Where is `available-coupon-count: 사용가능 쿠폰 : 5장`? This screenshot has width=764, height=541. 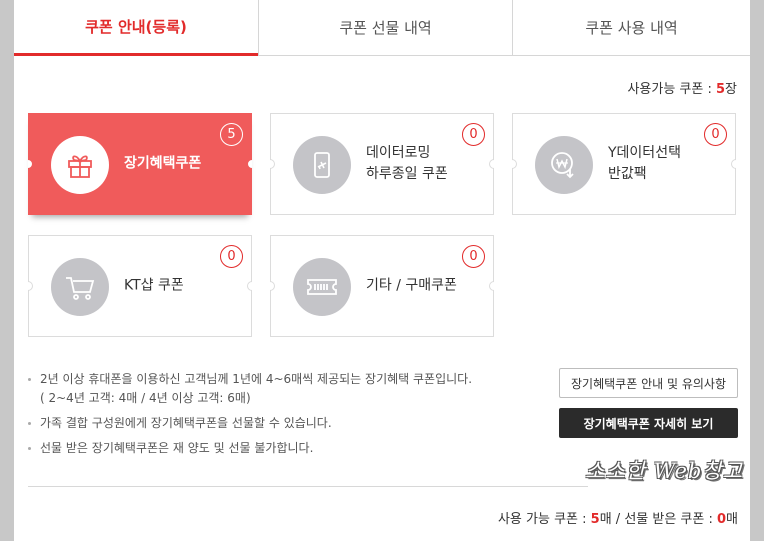 available-coupon-count: 사용가능 쿠폰 : 5장 is located at coordinates (682, 87).